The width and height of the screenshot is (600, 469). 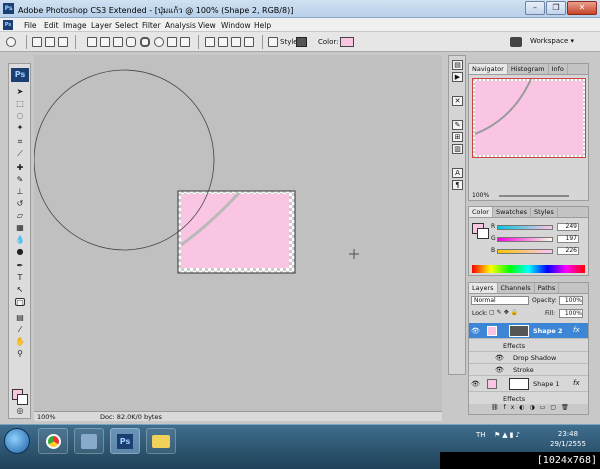 I want to click on layer-name: Shape 1, so click(x=546, y=384).